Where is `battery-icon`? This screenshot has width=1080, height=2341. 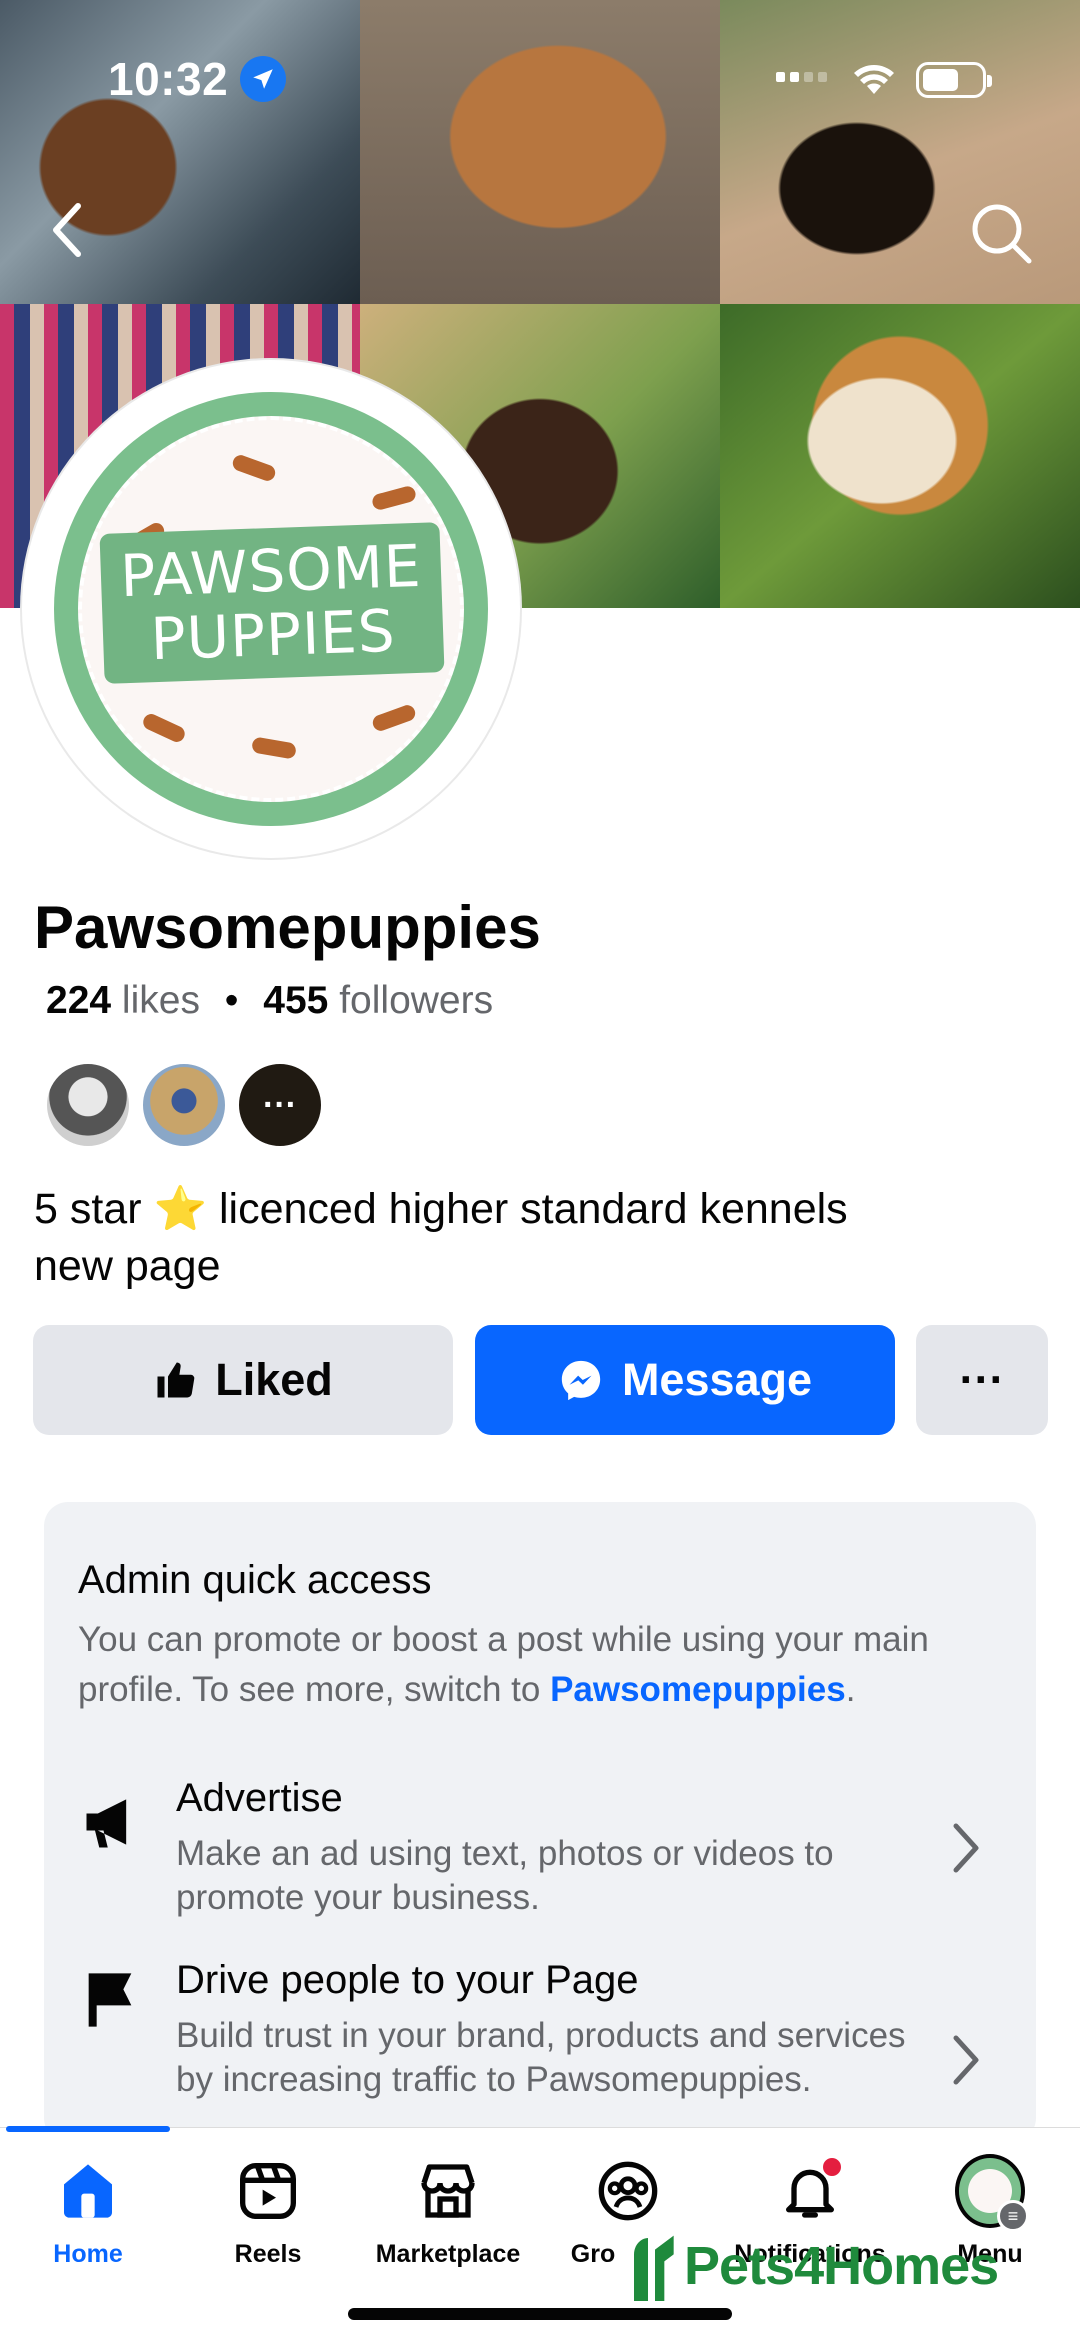 battery-icon is located at coordinates (954, 80).